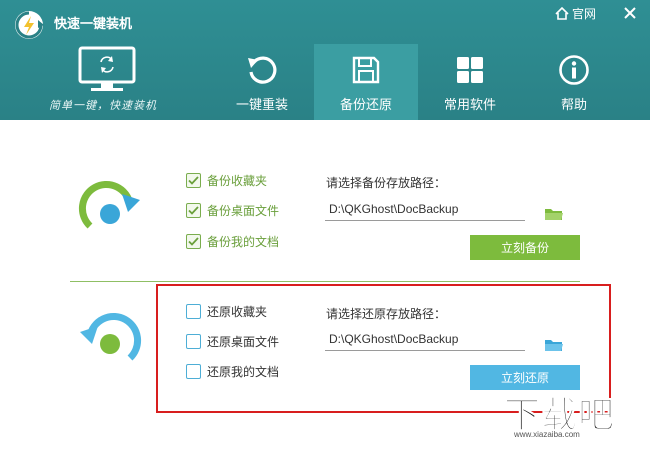 The image size is (650, 450). What do you see at coordinates (547, 434) in the screenshot?
I see `watermark-url: www.xiazaiba.com` at bounding box center [547, 434].